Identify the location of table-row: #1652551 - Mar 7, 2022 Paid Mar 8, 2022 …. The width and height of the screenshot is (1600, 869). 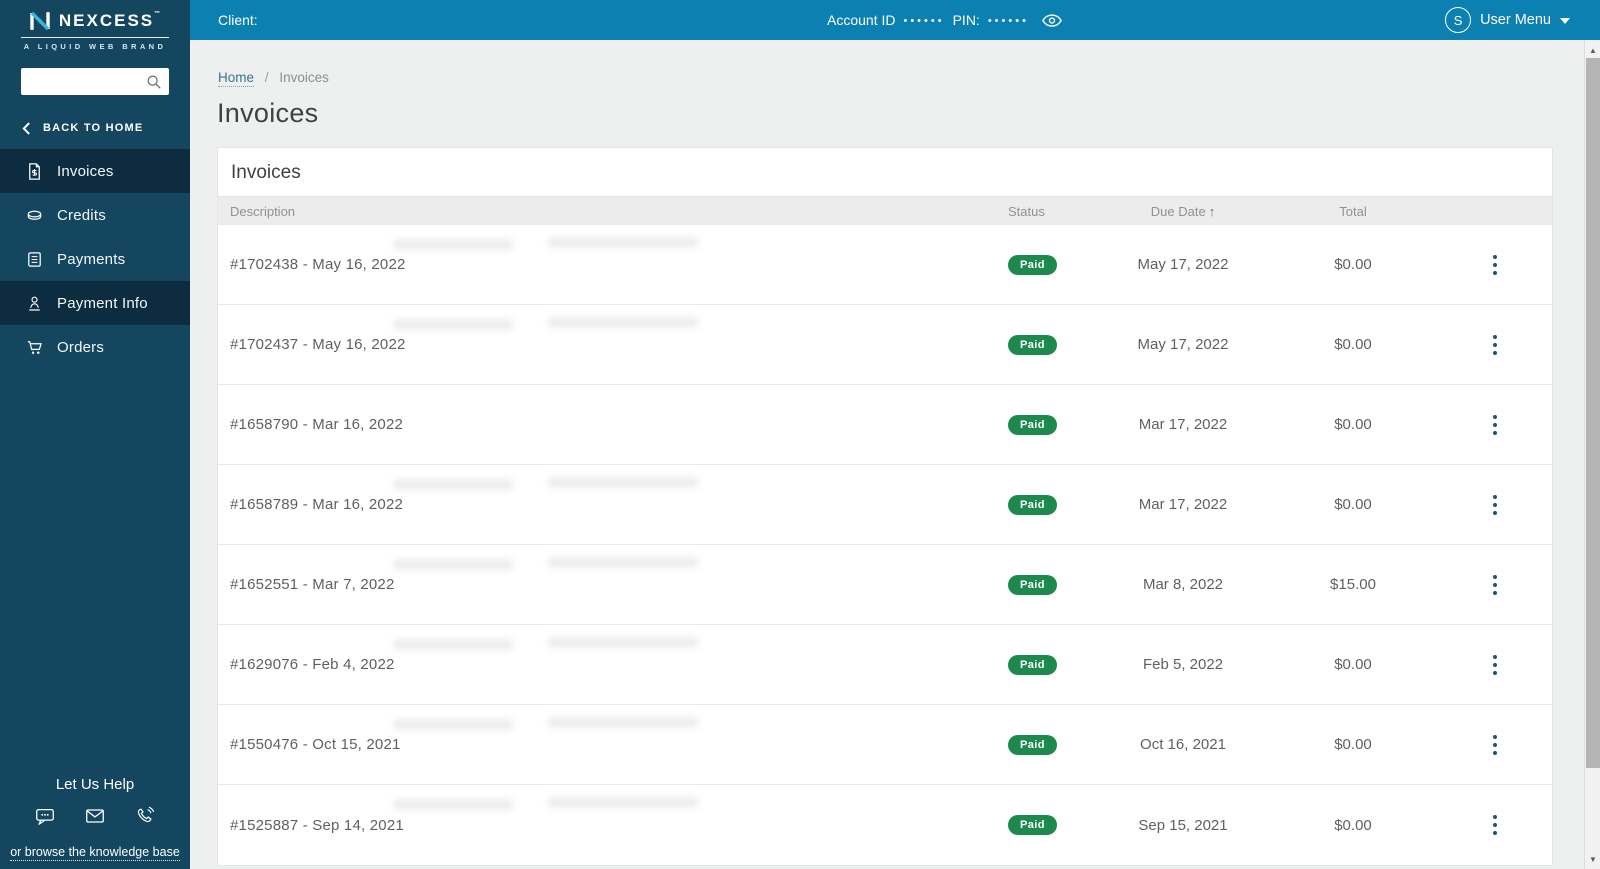
(885, 585).